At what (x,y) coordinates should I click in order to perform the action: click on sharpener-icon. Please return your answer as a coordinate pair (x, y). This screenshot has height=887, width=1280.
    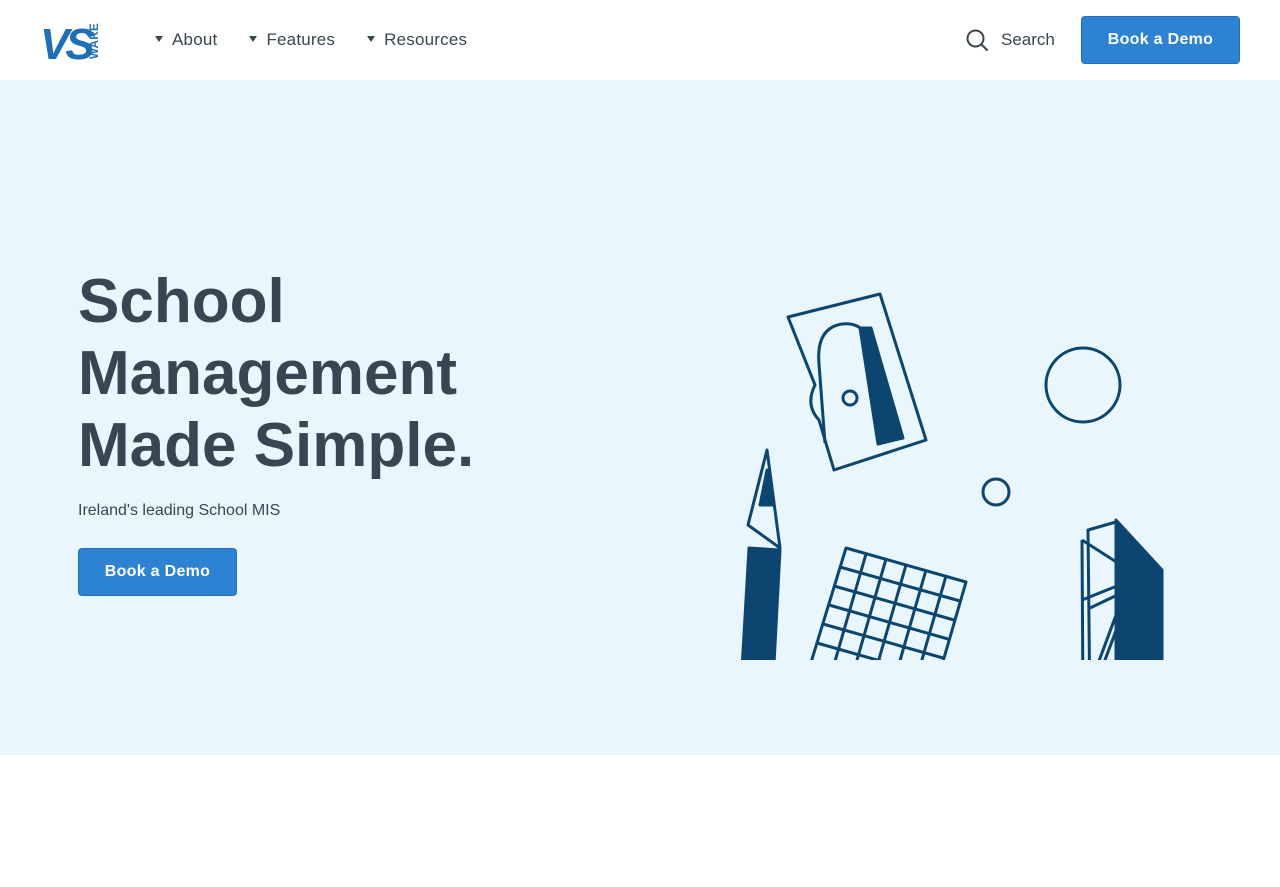
    Looking at the image, I should click on (857, 382).